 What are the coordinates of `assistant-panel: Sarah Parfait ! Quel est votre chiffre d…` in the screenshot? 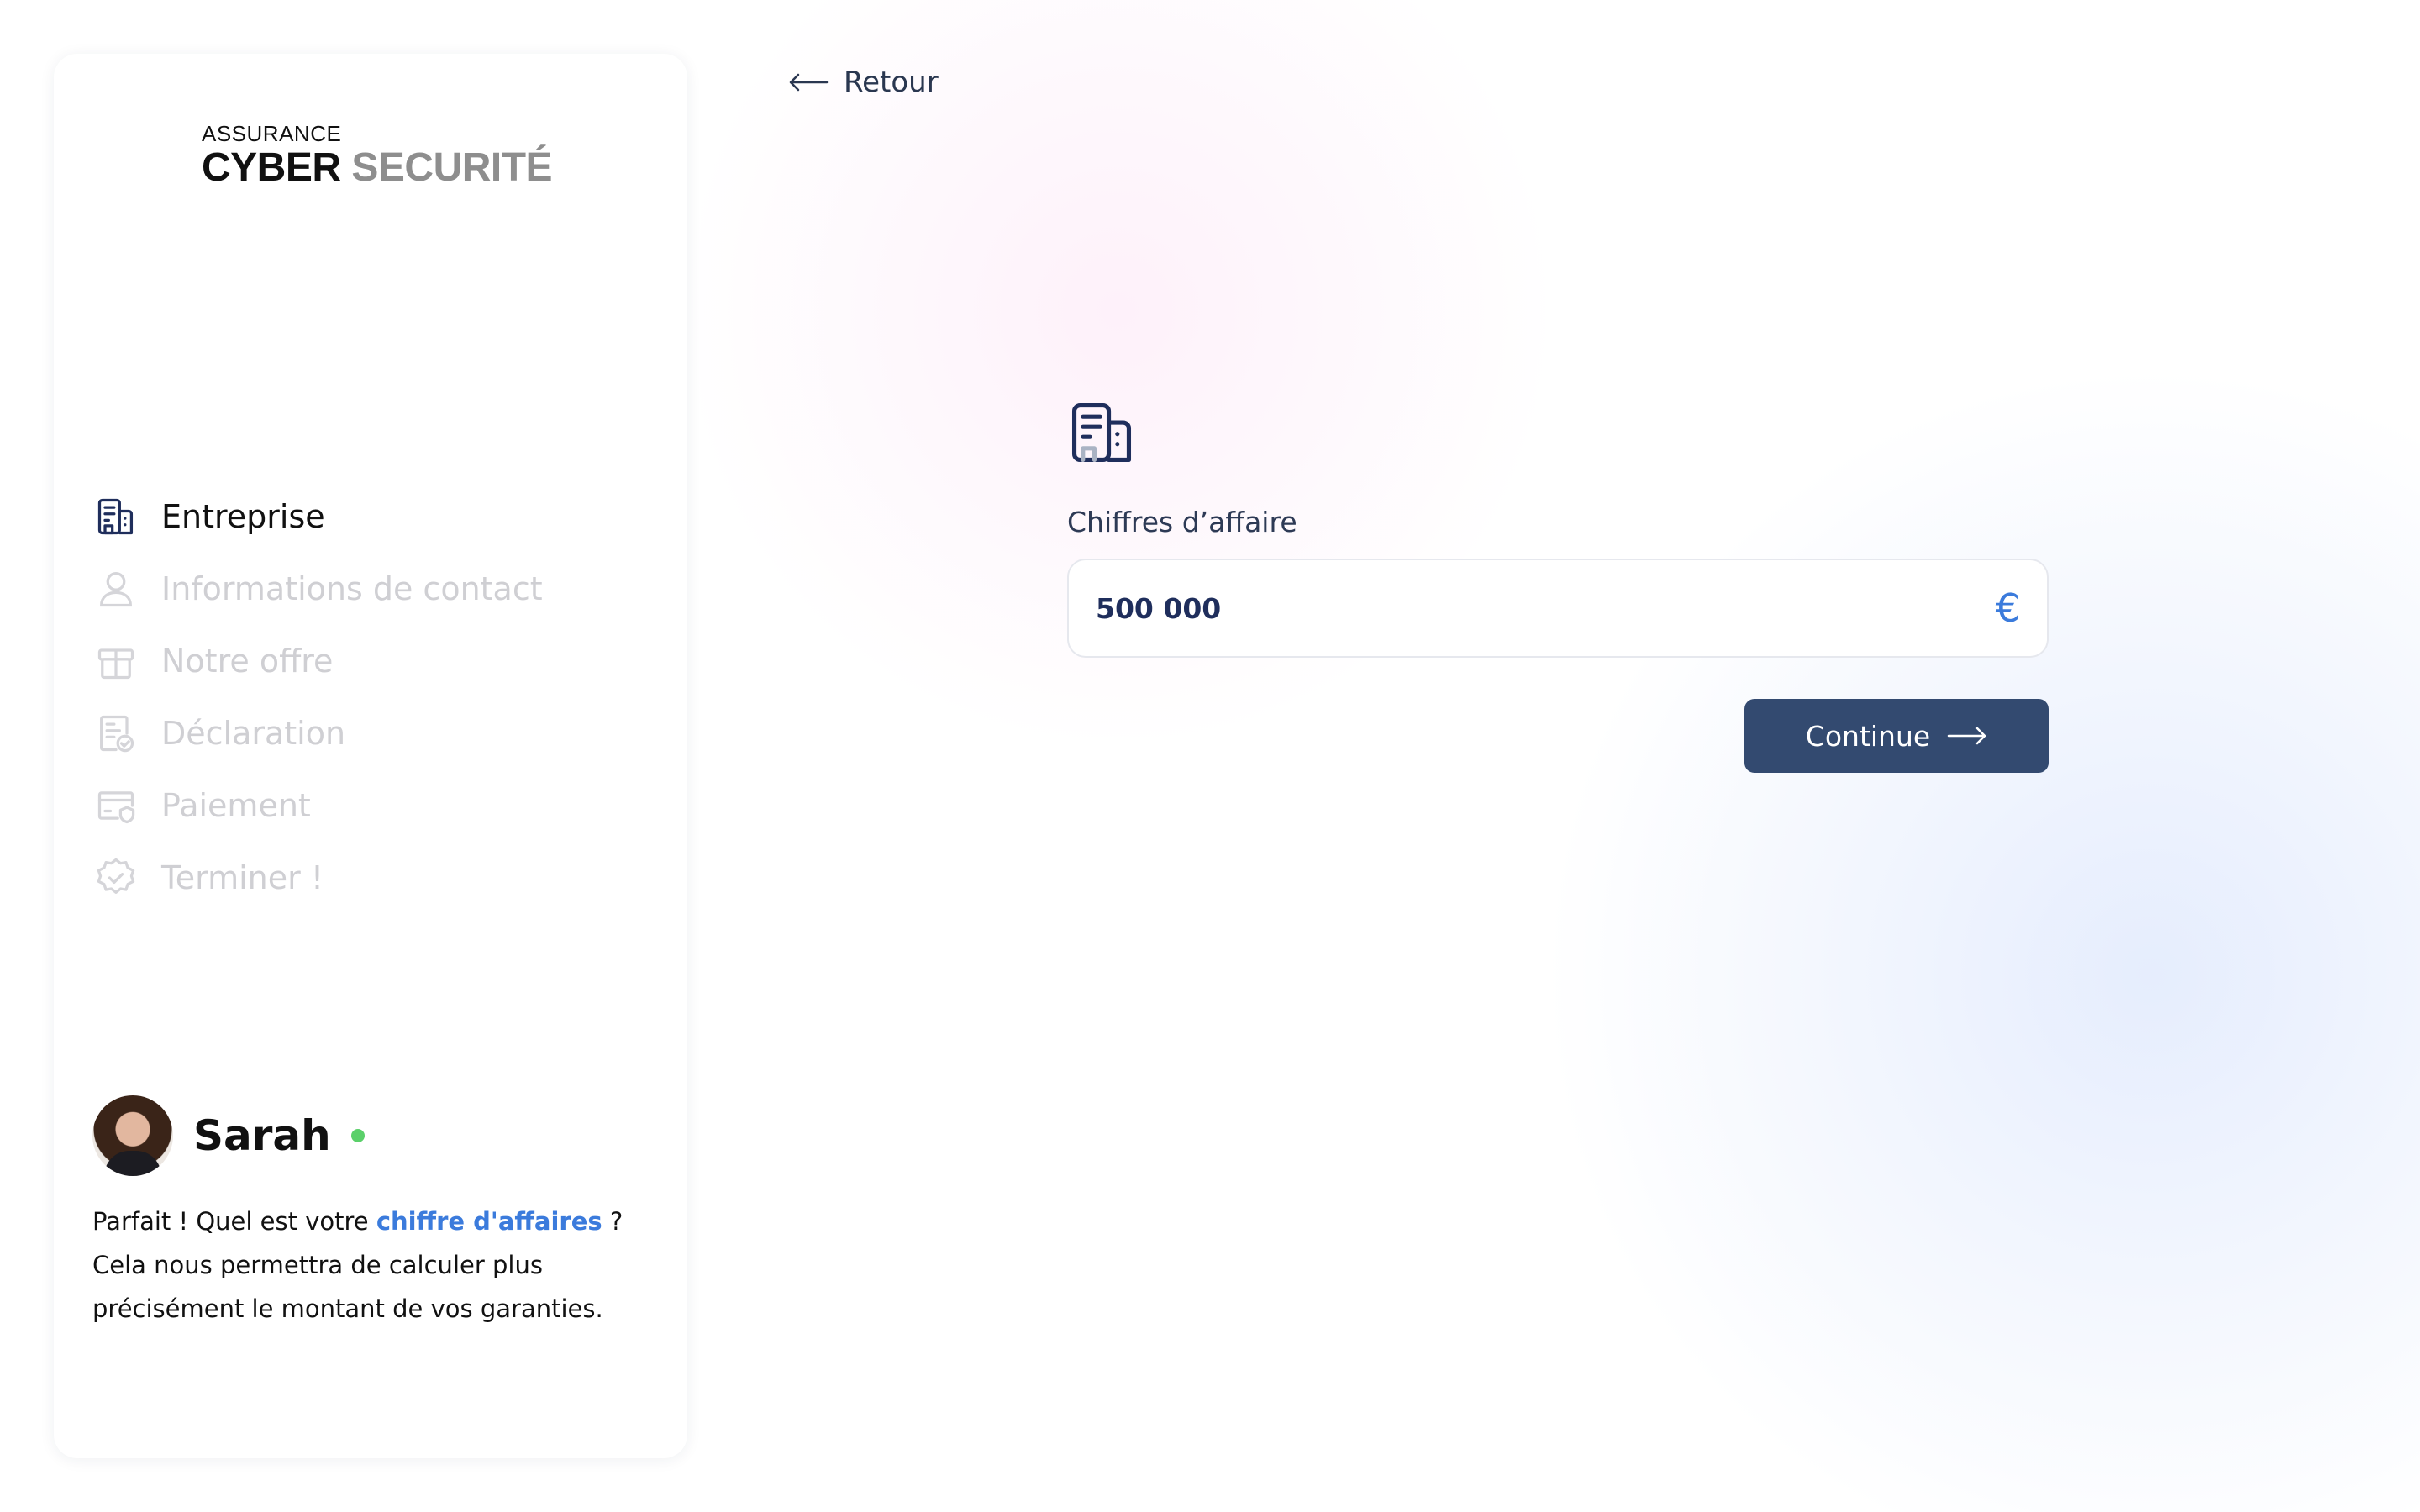 It's located at (374, 1213).